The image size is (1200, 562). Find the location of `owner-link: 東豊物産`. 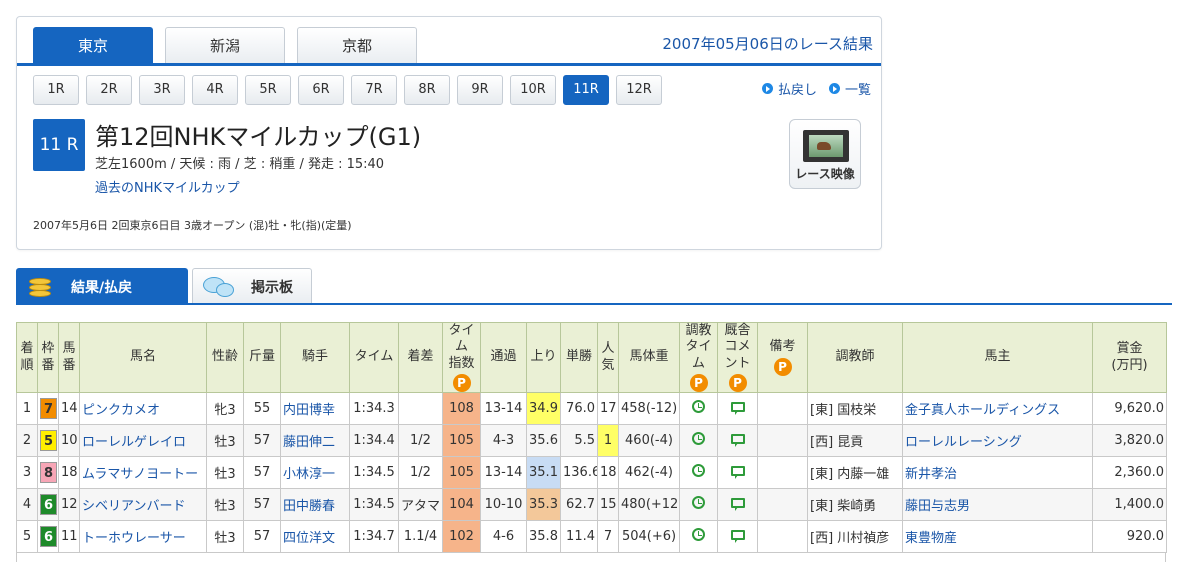

owner-link: 東豊物産 is located at coordinates (931, 538).